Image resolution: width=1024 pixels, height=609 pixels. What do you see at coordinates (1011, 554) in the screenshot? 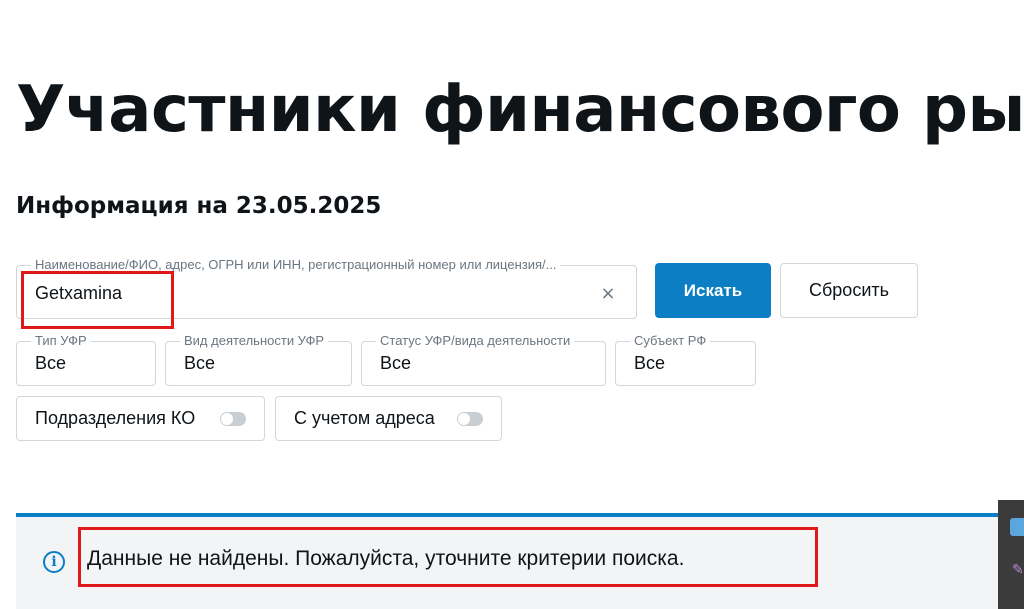
I see `side-taskbar: ✎` at bounding box center [1011, 554].